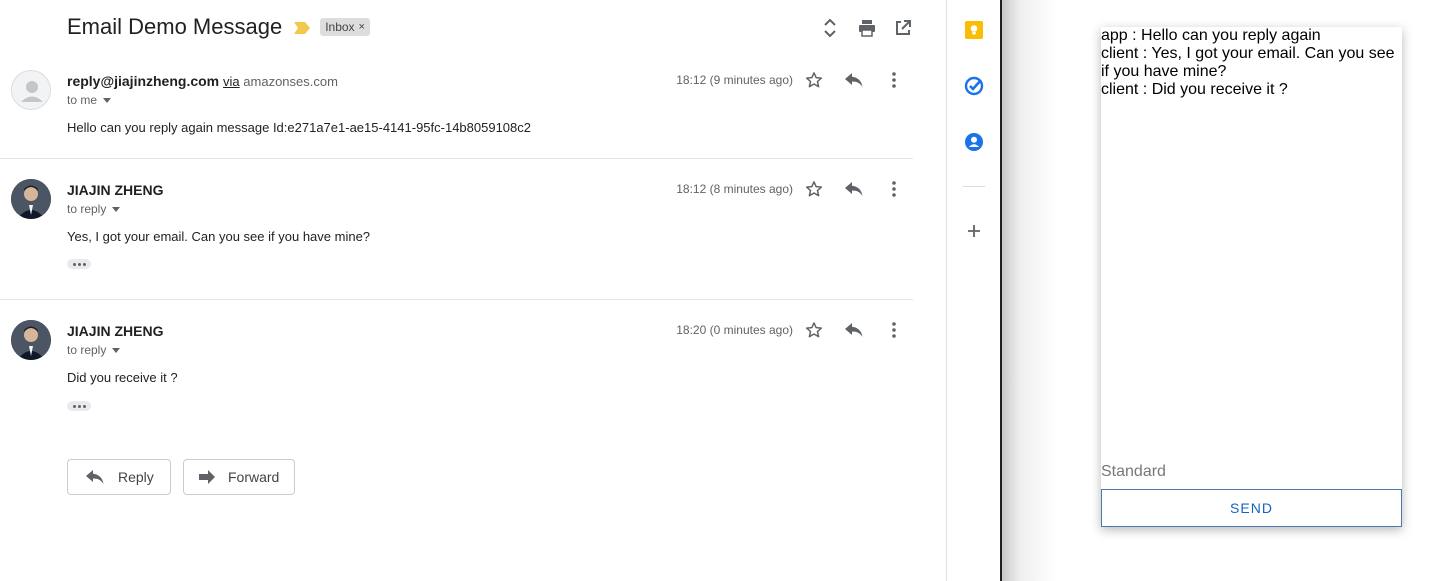  I want to click on side-panel-divider, so click(974, 186).